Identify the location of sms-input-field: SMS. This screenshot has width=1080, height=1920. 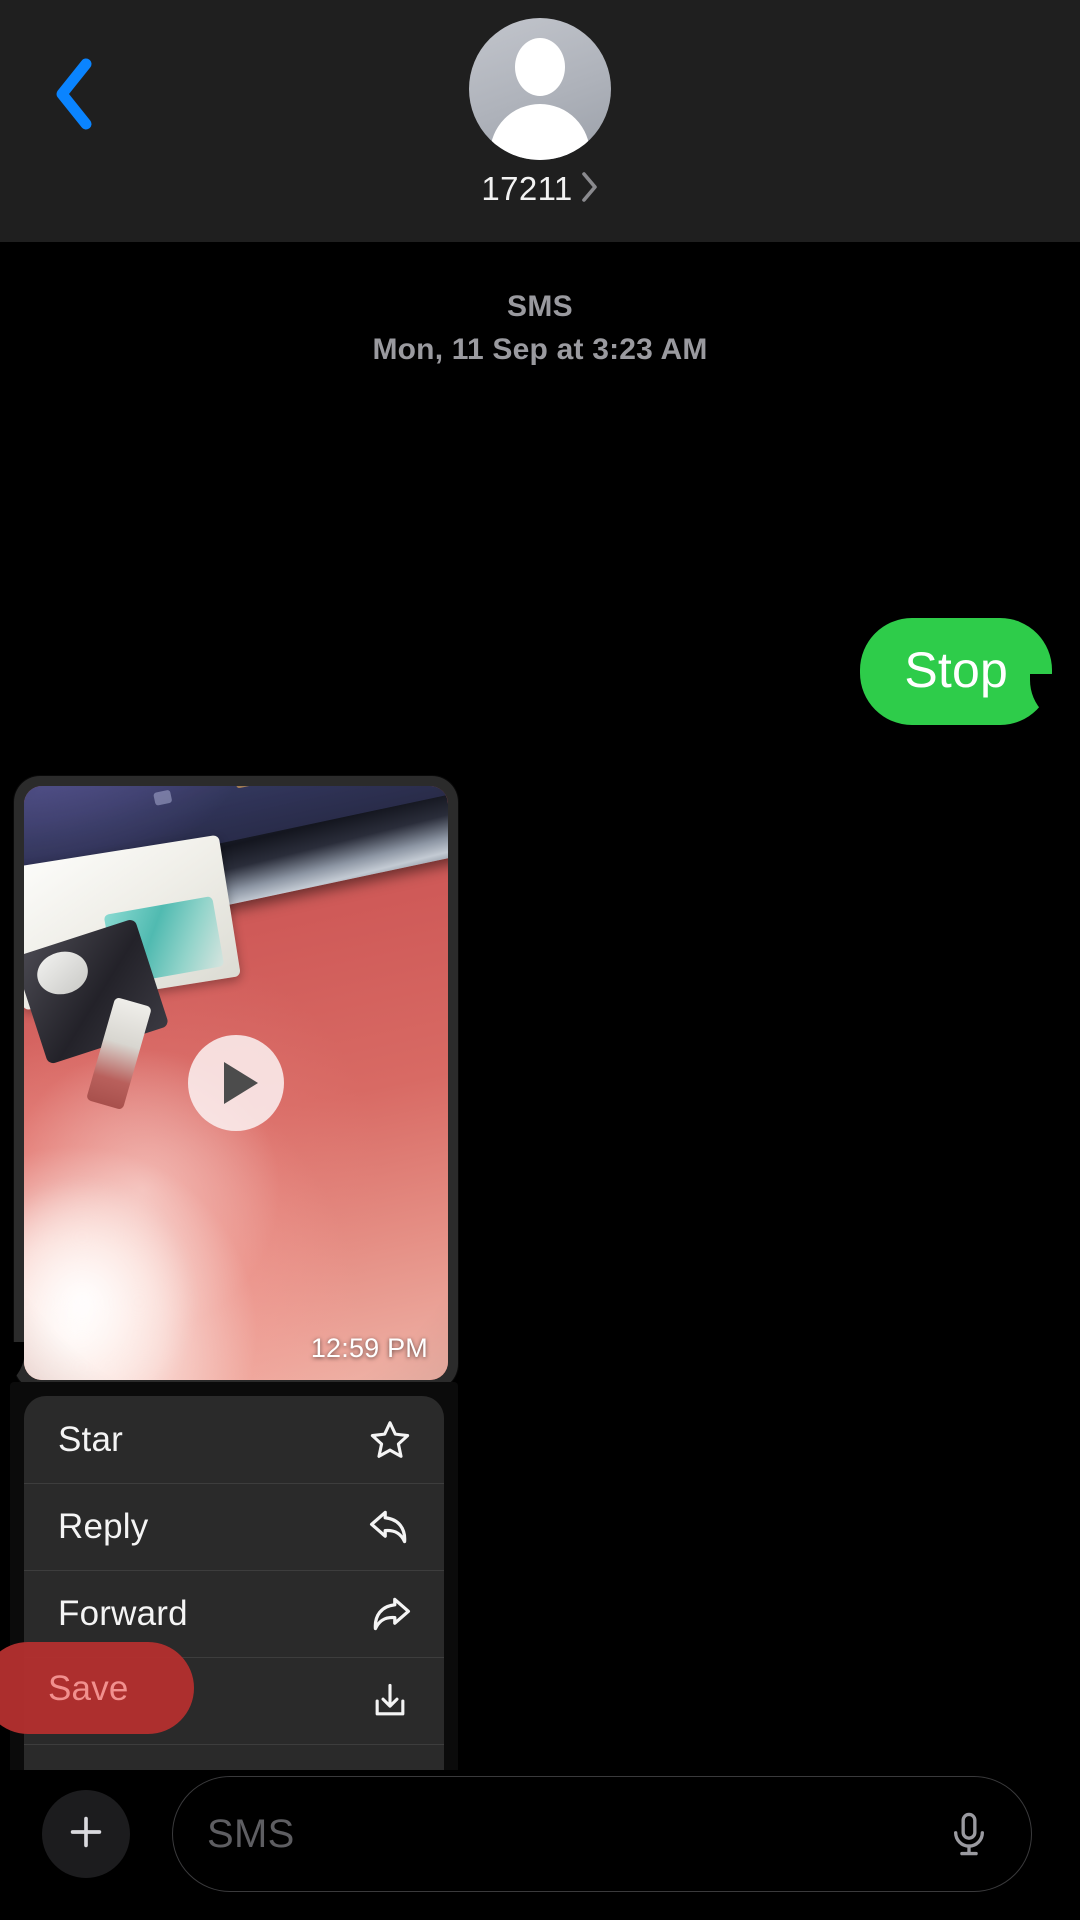
(602, 1834).